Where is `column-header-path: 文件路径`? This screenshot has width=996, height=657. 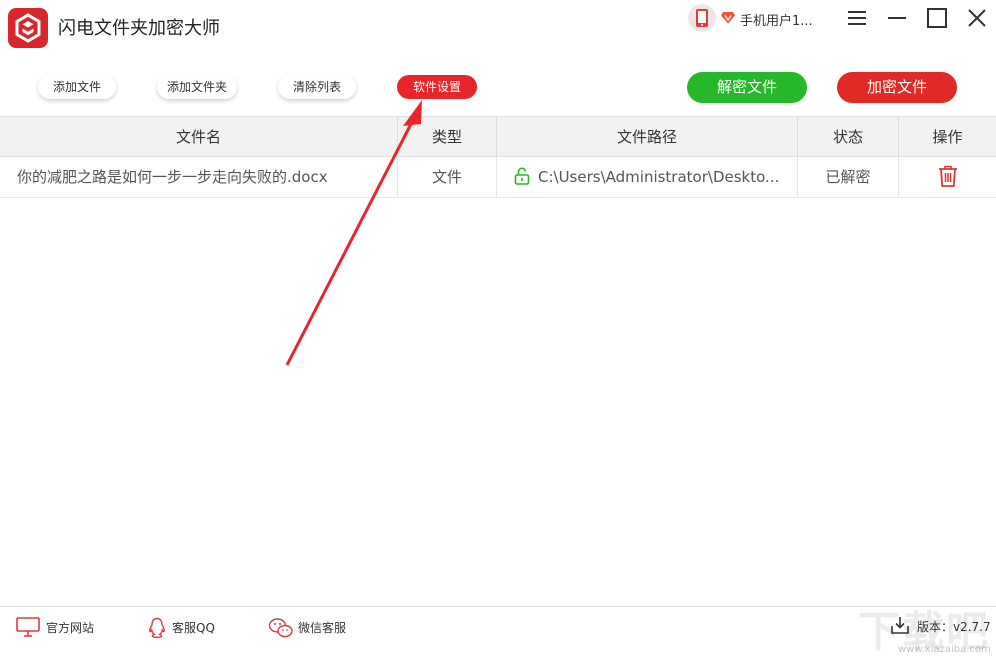 column-header-path: 文件路径 is located at coordinates (647, 137).